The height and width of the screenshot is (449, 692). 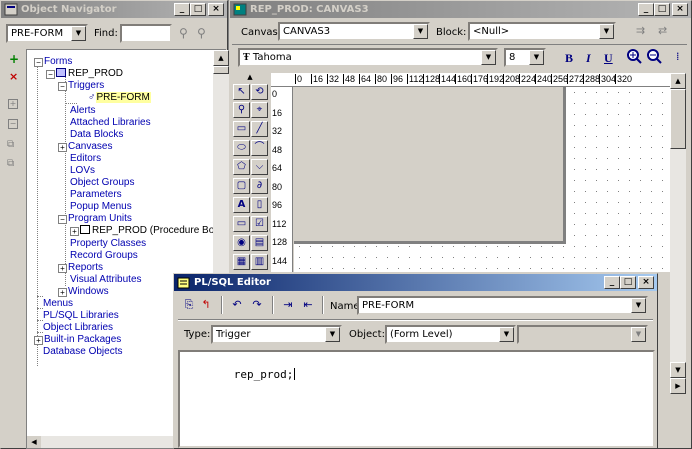 I want to click on tree-node-module: − REP_PROD, so click(x=84, y=73).